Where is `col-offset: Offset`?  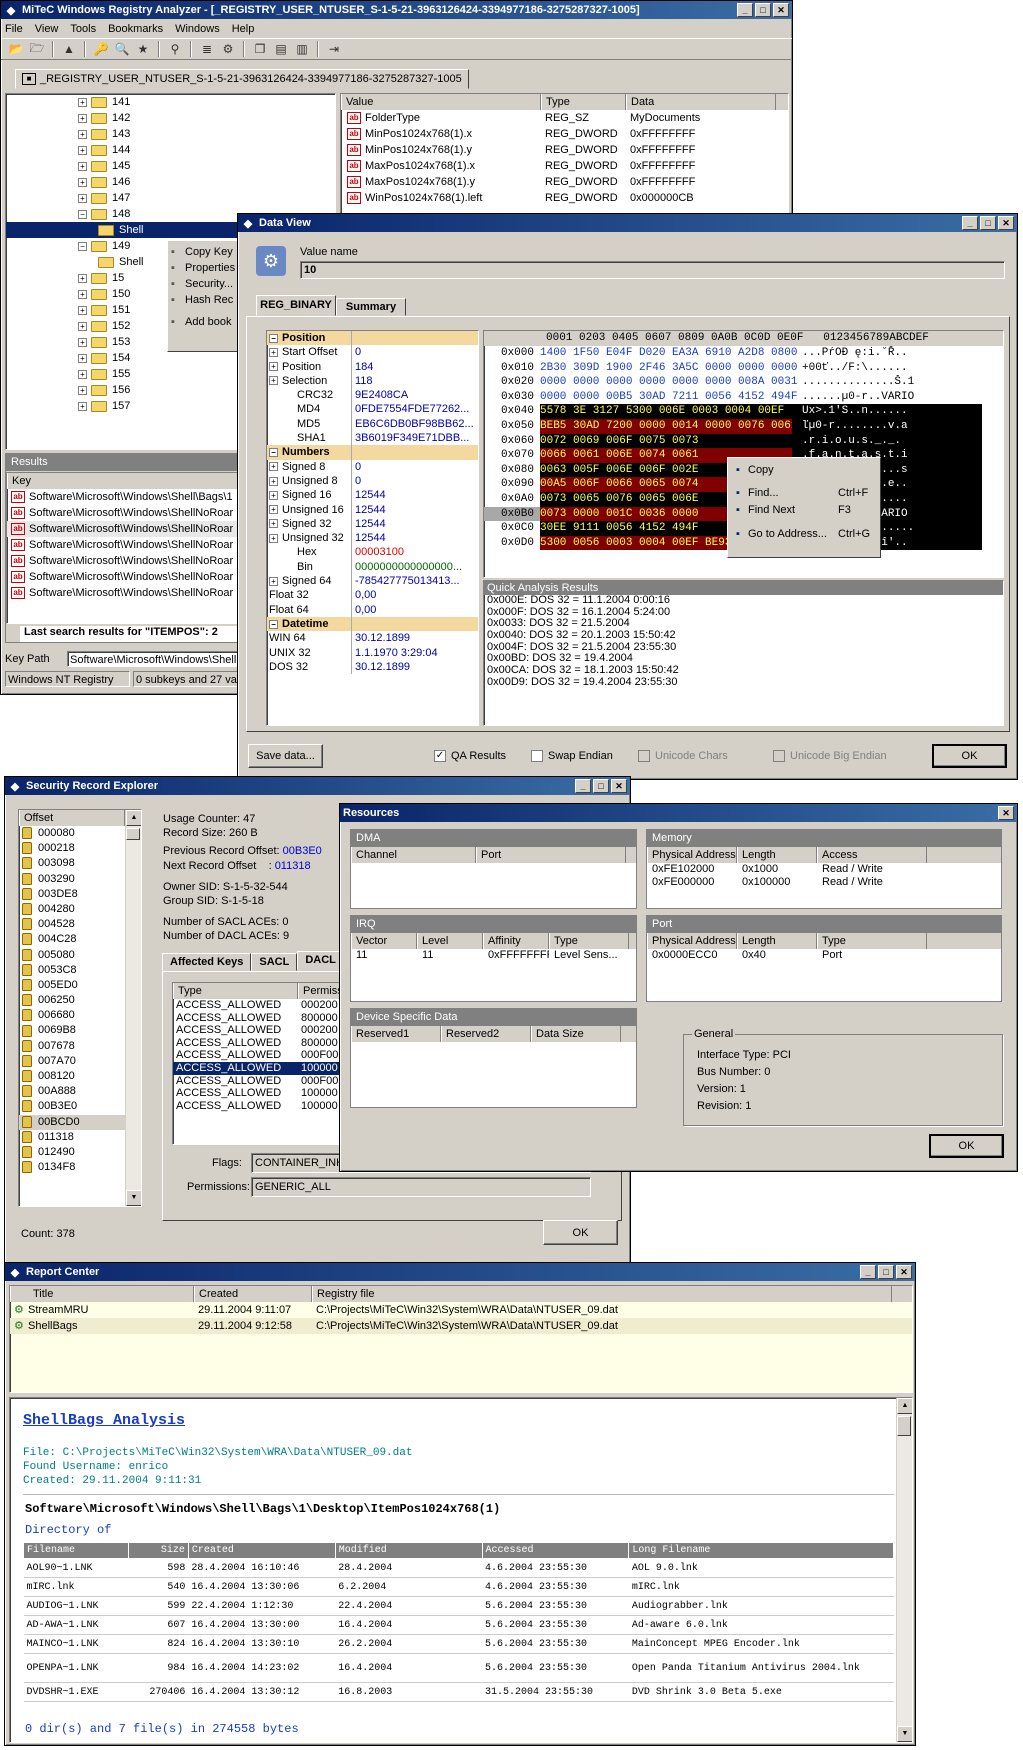 col-offset: Offset is located at coordinates (72, 818).